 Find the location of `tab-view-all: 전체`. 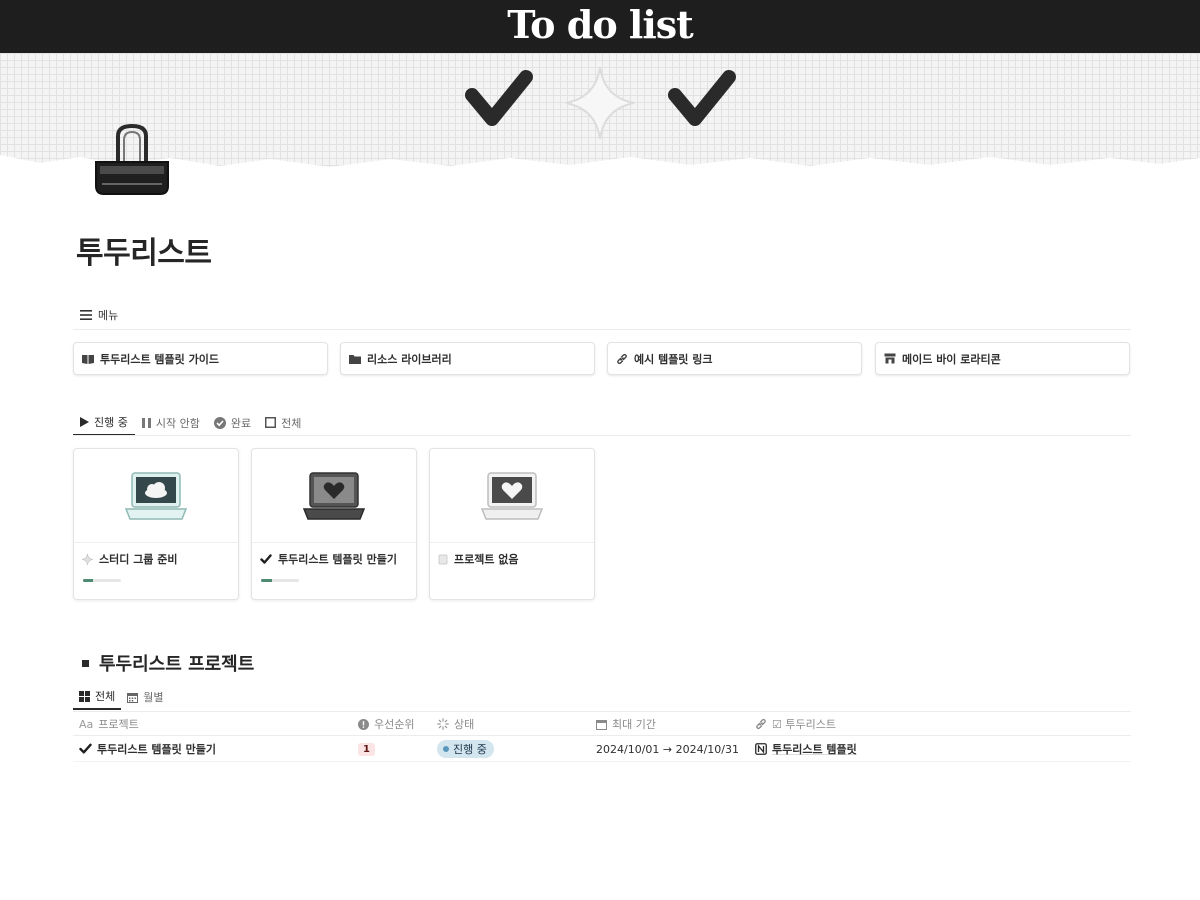

tab-view-all: 전체 is located at coordinates (97, 697).